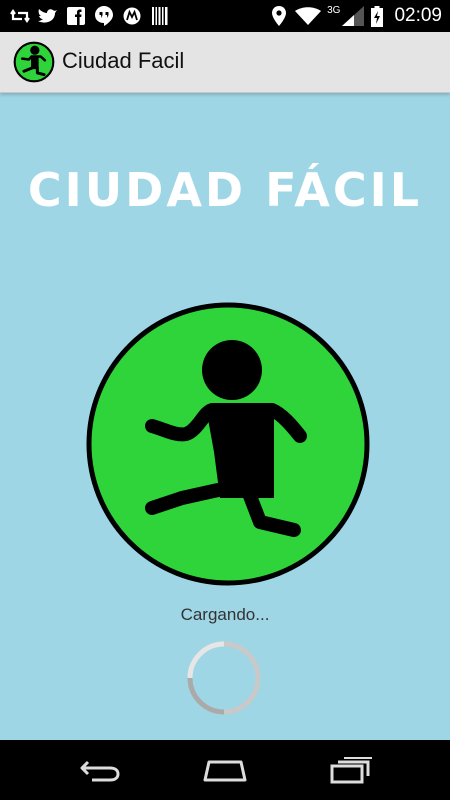 The image size is (450, 800). I want to click on recents-button, so click(350, 770).